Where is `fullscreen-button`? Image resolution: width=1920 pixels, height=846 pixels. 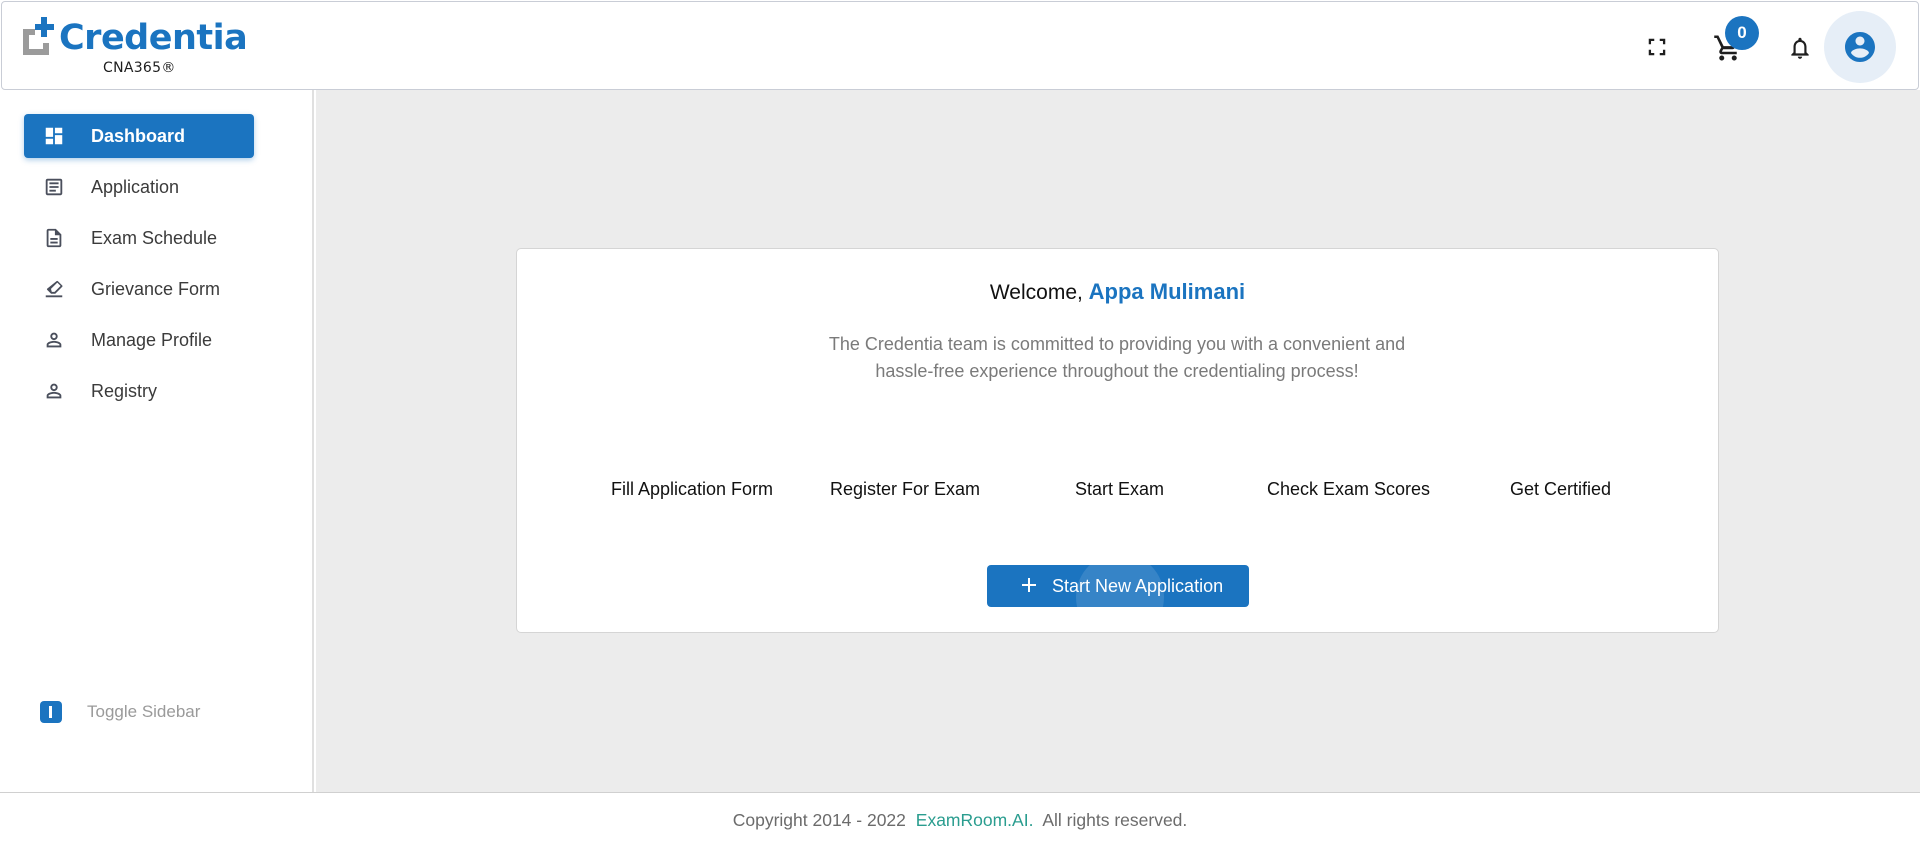 fullscreen-button is located at coordinates (1657, 47).